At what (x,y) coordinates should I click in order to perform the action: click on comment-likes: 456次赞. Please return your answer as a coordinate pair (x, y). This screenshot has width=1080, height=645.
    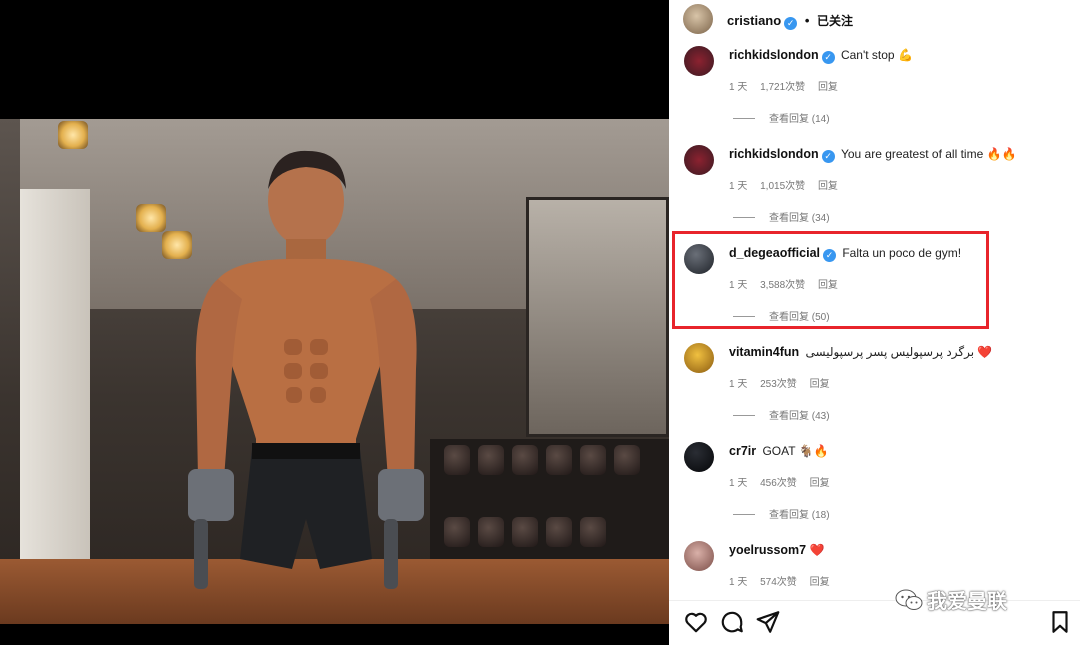
    Looking at the image, I should click on (778, 483).